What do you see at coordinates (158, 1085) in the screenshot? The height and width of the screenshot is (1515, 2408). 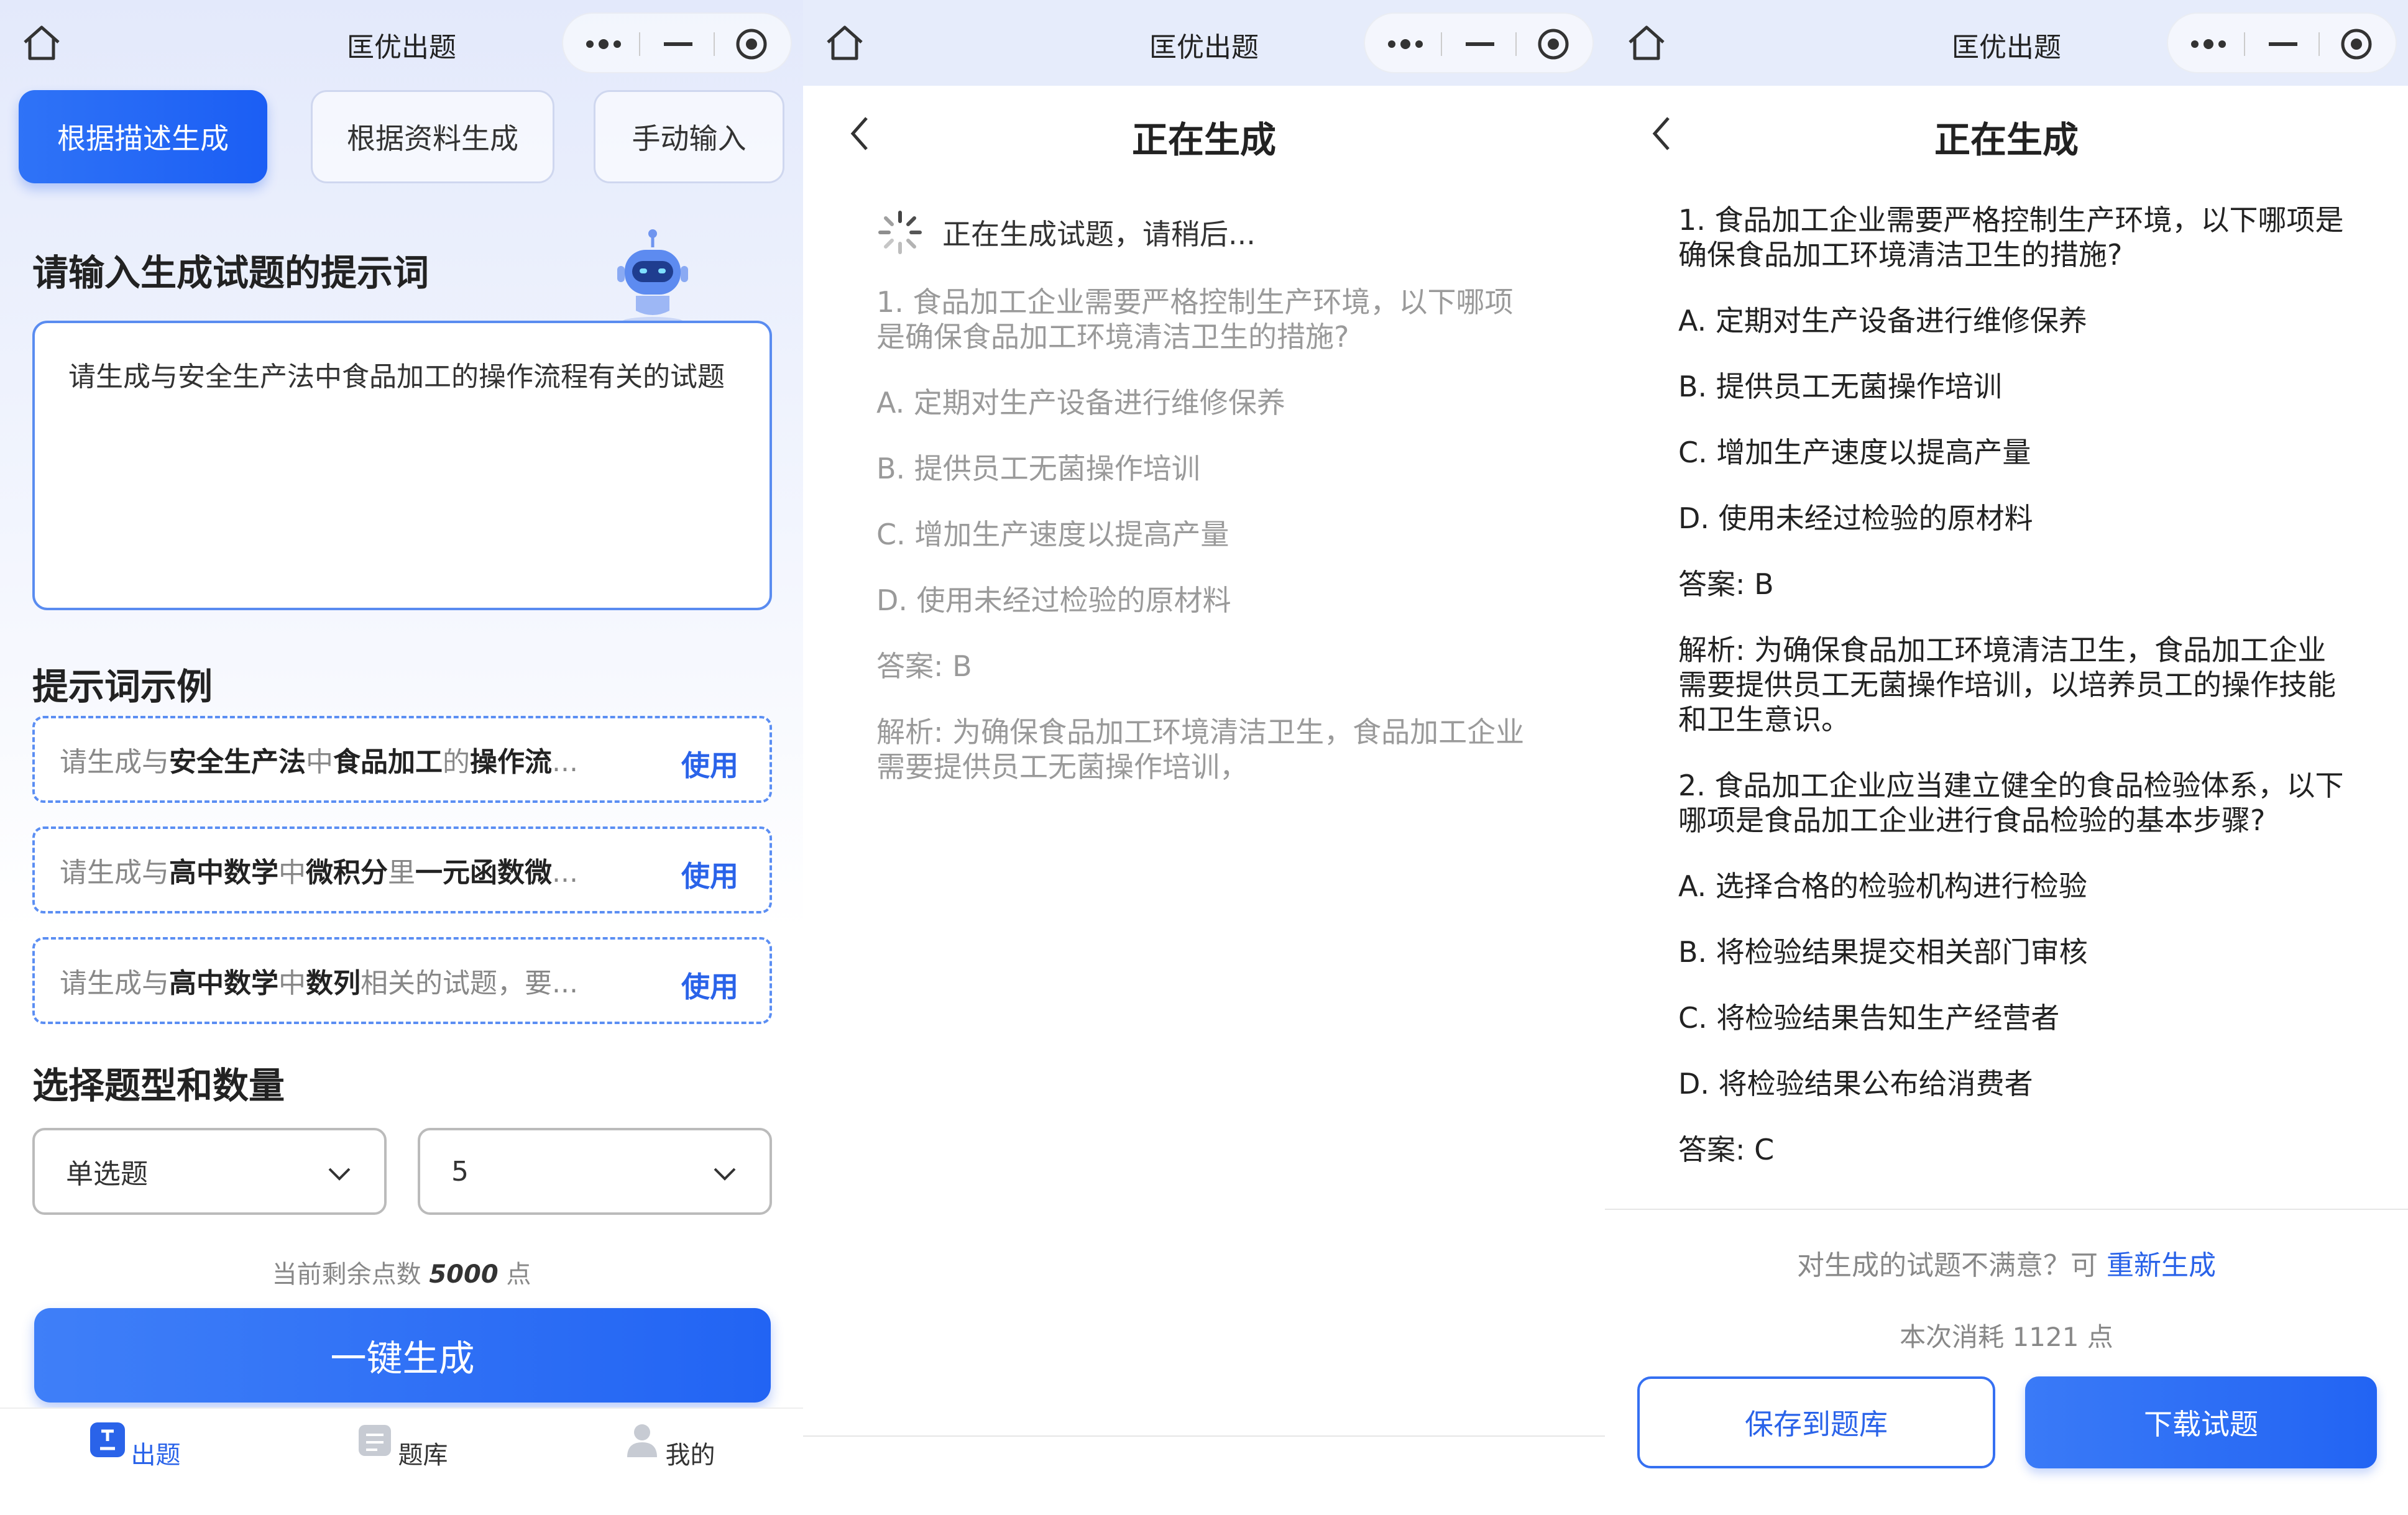 I see `type-count-heading: 选择题型和数量` at bounding box center [158, 1085].